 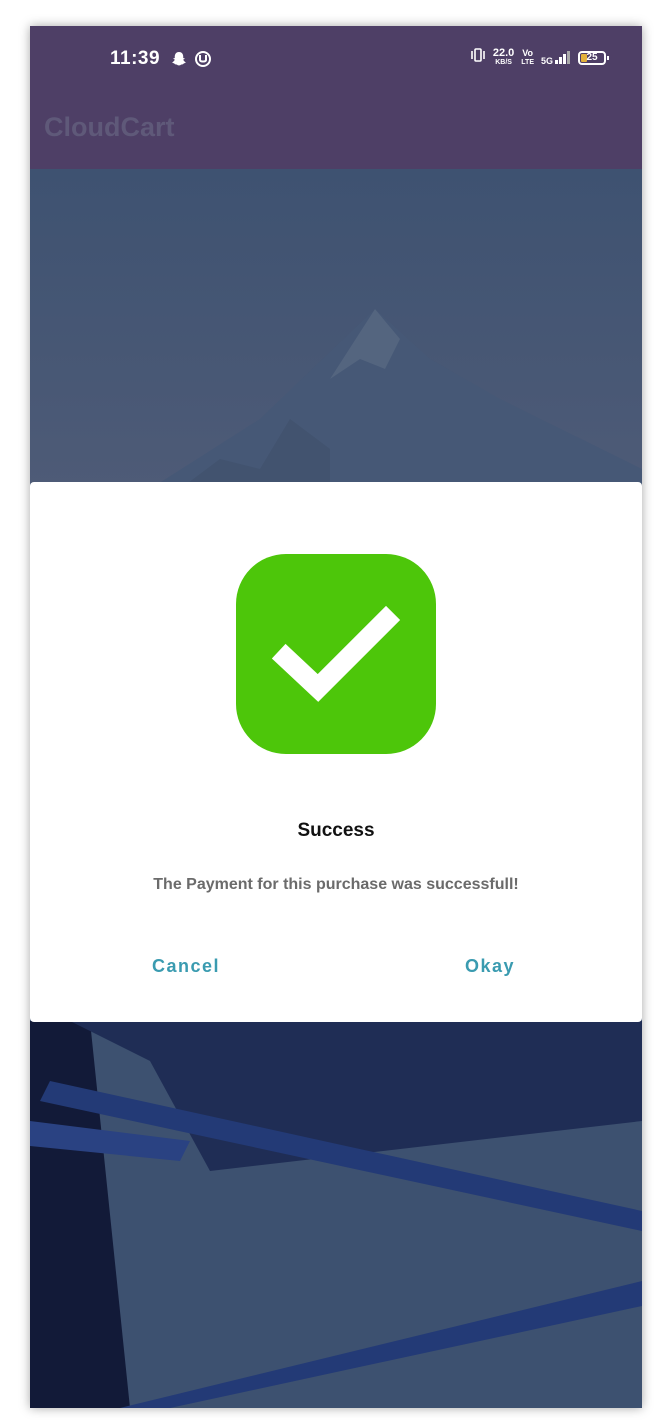 What do you see at coordinates (503, 62) in the screenshot?
I see `net-speed-unit: KB/S` at bounding box center [503, 62].